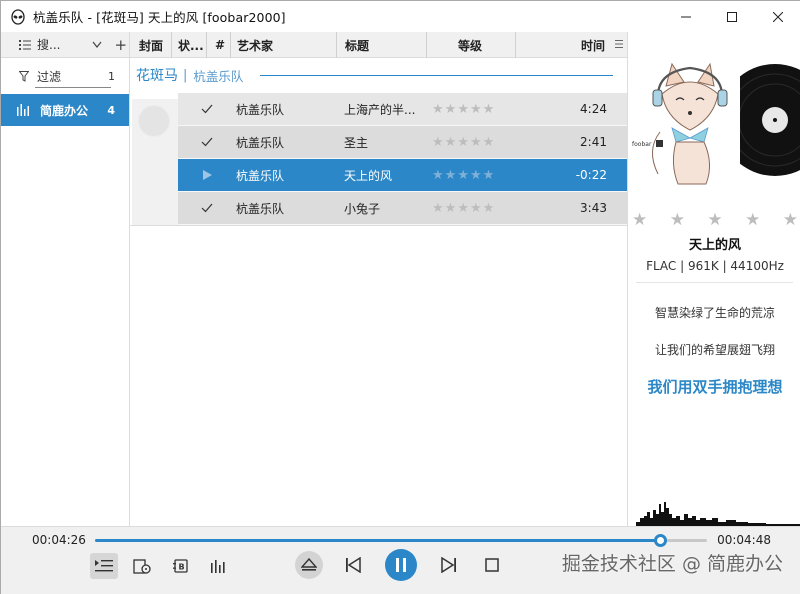 This screenshot has height=594, width=800. What do you see at coordinates (471, 45) in the screenshot?
I see `column-rating: 等级` at bounding box center [471, 45].